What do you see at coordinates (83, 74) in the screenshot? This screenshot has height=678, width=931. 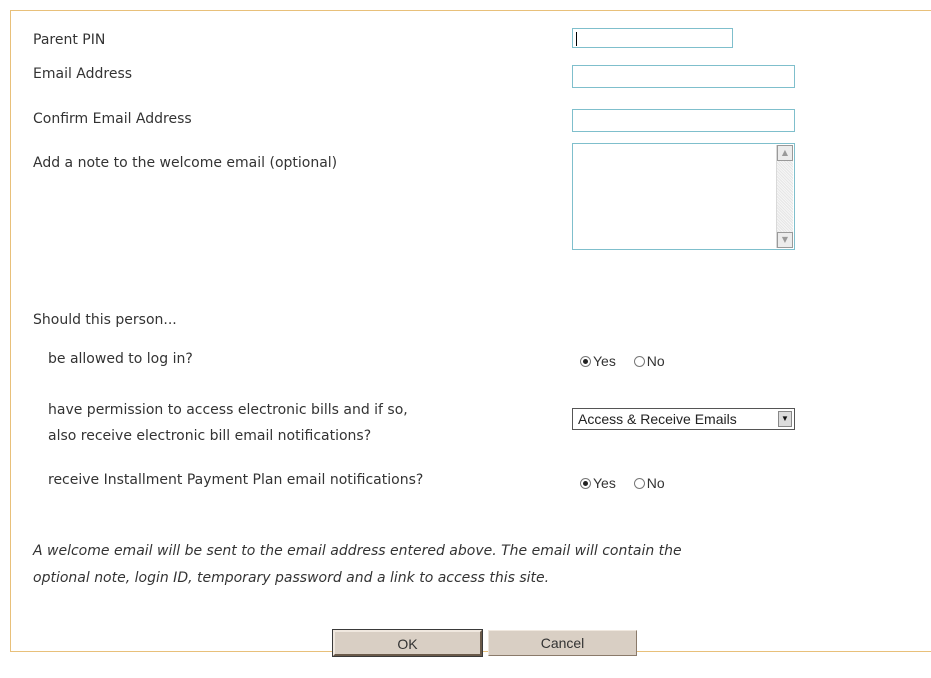 I see `email-label: Email Address` at bounding box center [83, 74].